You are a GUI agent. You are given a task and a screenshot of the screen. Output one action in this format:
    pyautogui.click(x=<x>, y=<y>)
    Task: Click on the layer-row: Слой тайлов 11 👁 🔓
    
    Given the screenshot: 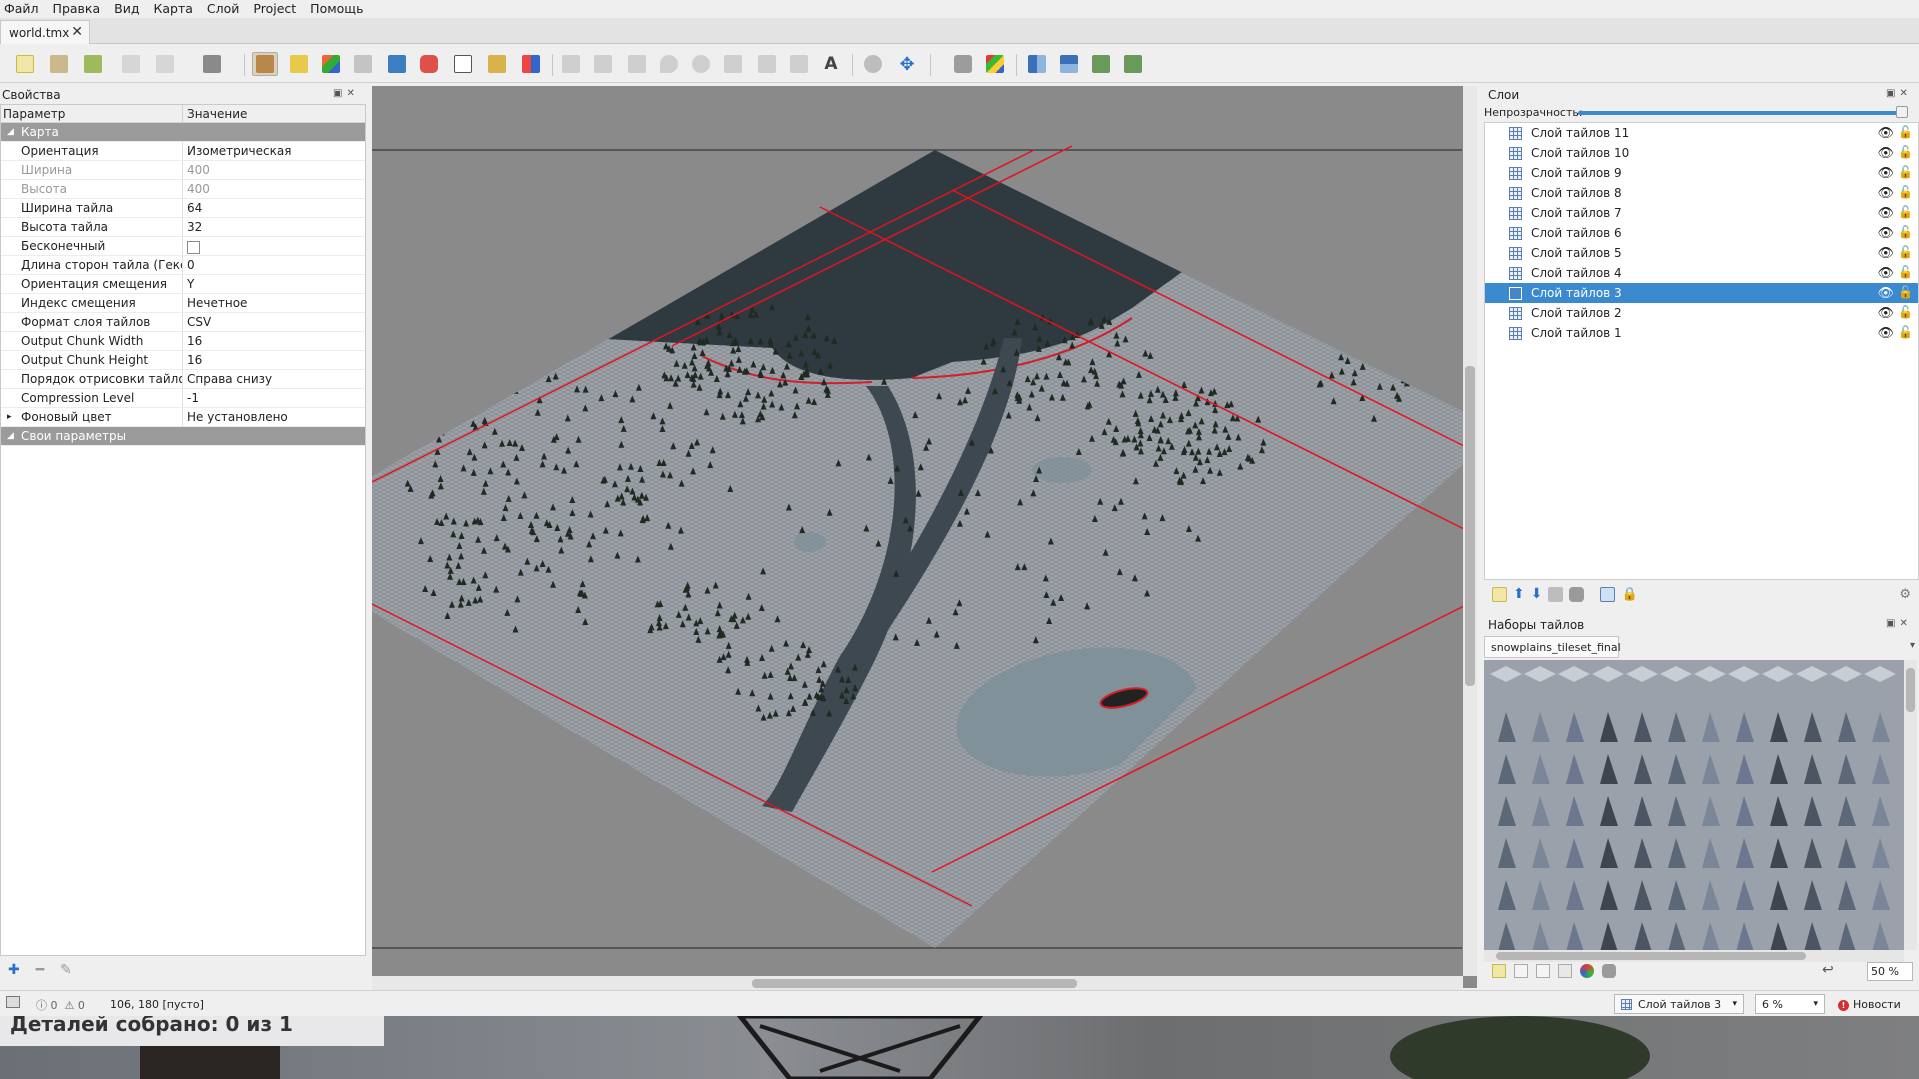 What is the action you would take?
    pyautogui.click(x=1701, y=133)
    